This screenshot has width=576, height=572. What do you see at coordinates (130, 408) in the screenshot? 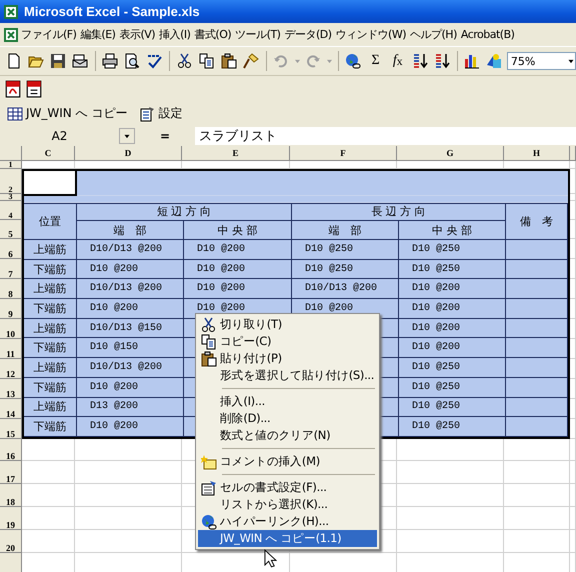
I see `table-cell: D13 @200` at bounding box center [130, 408].